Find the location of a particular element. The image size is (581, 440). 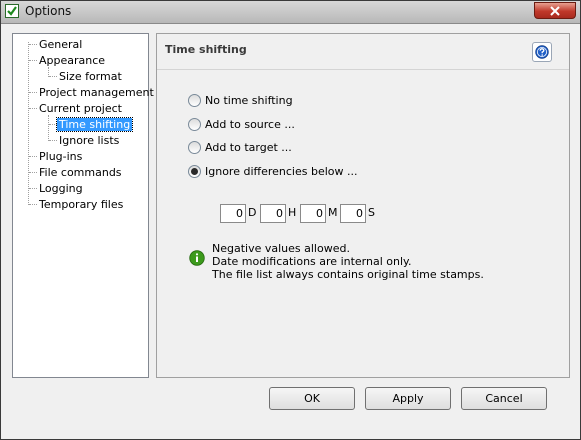

tree-item-current-project: Current project is located at coordinates (80, 108).